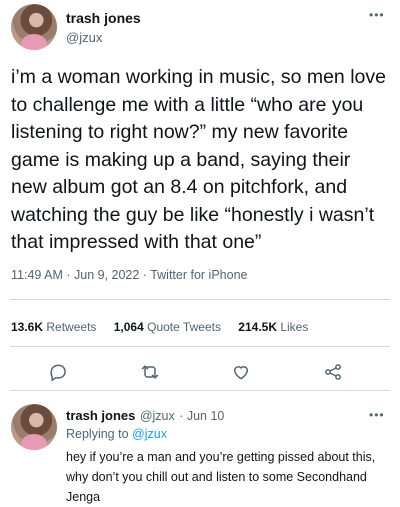 The height and width of the screenshot is (507, 400). Describe the element at coordinates (157, 416) in the screenshot. I see `reply-author-handle: @jzux` at that location.